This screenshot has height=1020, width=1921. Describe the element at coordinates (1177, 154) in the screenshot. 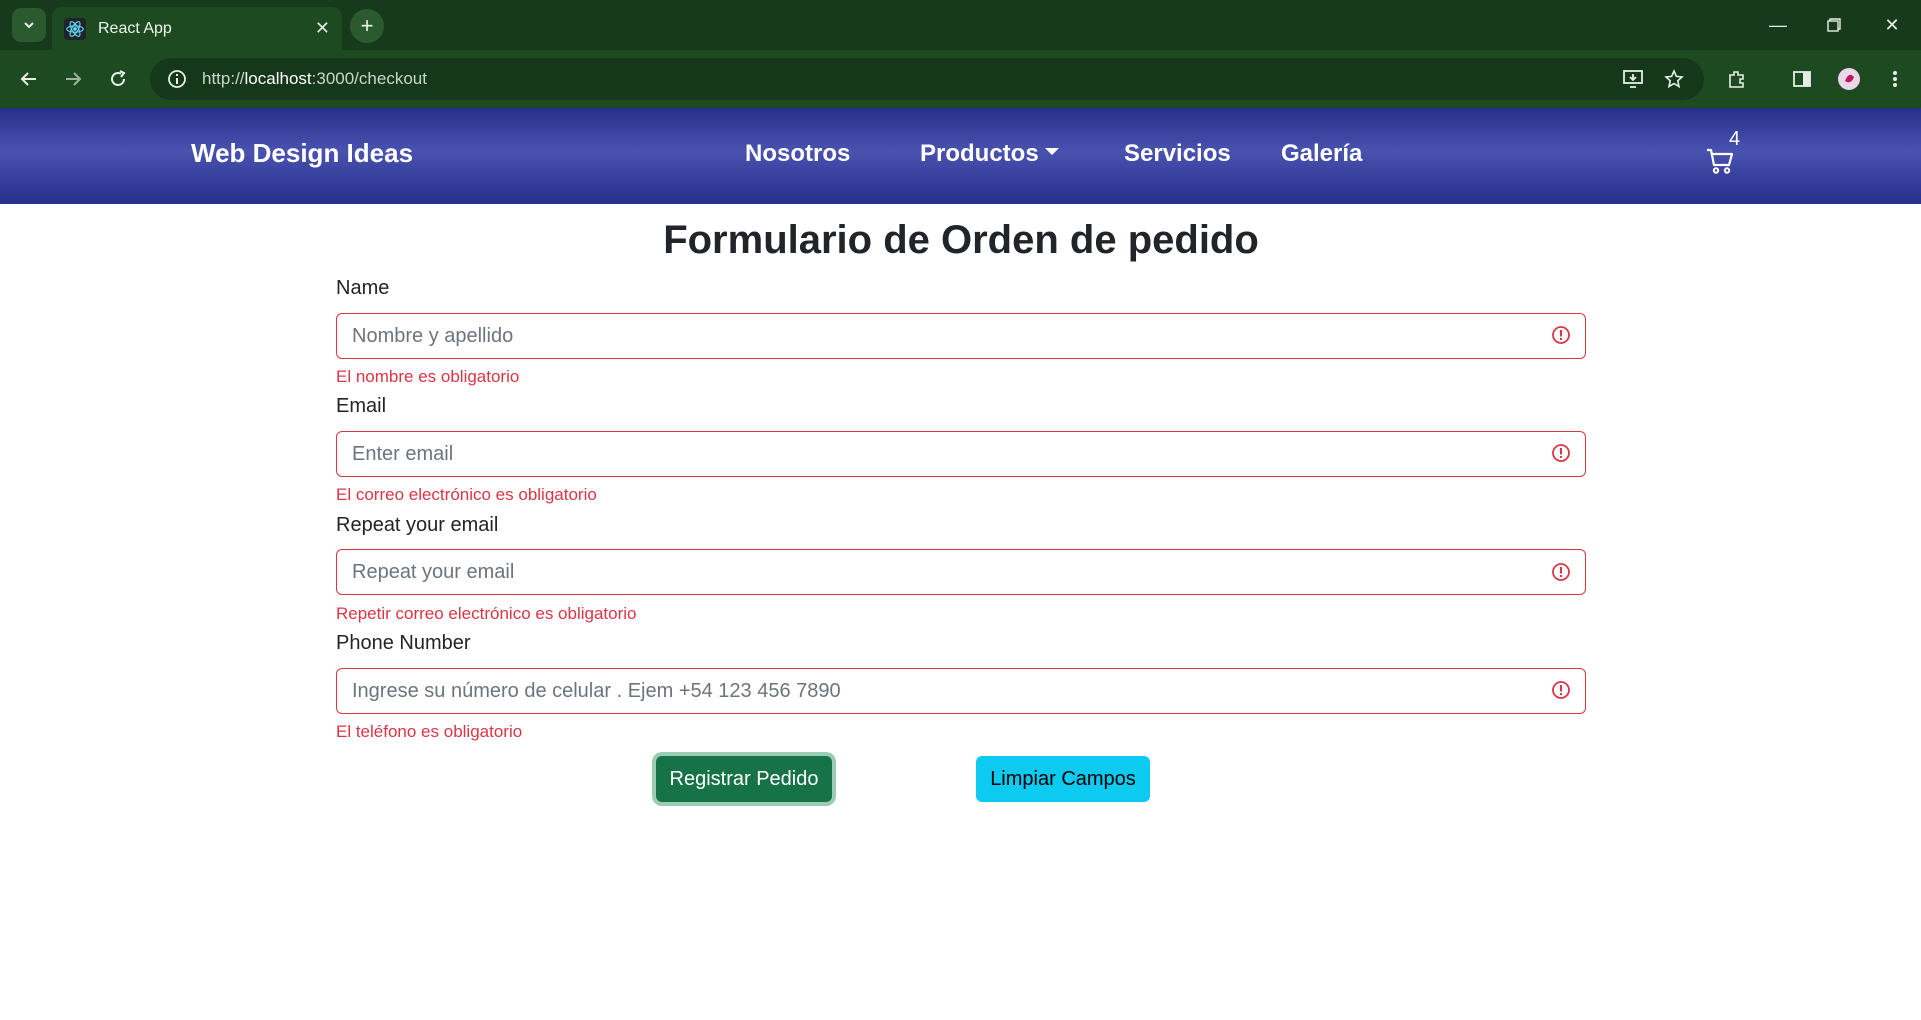

I see `nav-link-servicios: Servicios` at that location.